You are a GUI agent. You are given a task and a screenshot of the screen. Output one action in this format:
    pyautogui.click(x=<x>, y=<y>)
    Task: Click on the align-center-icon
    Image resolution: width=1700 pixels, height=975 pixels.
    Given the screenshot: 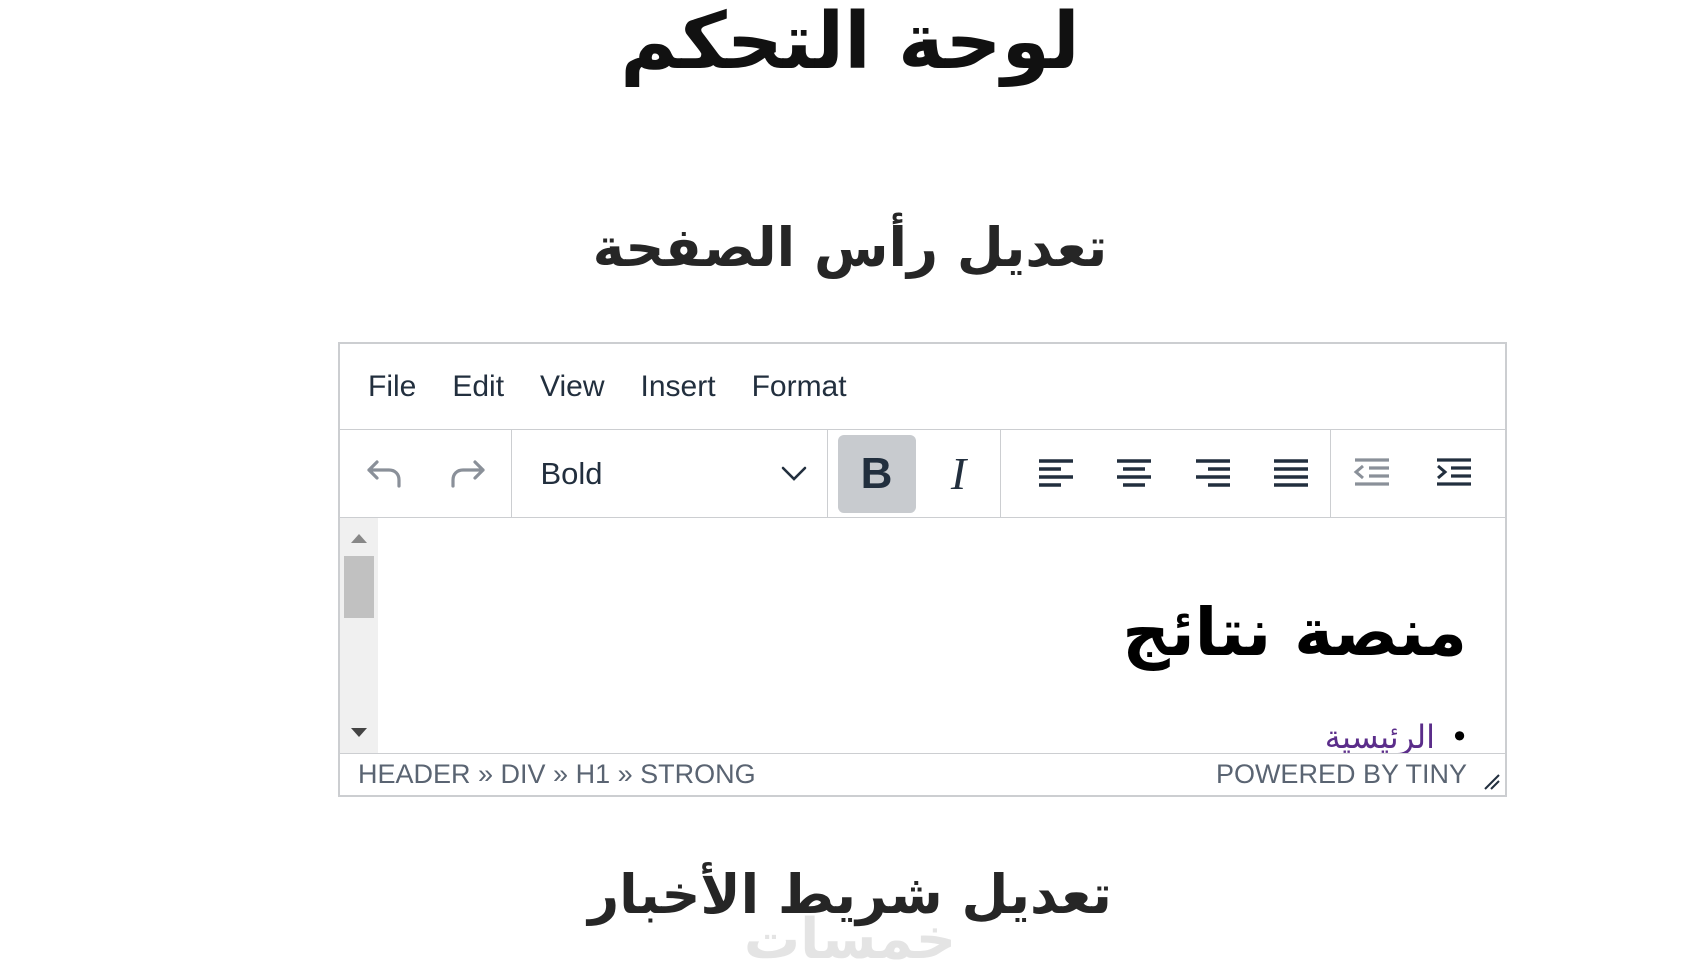 What is the action you would take?
    pyautogui.click(x=1134, y=472)
    